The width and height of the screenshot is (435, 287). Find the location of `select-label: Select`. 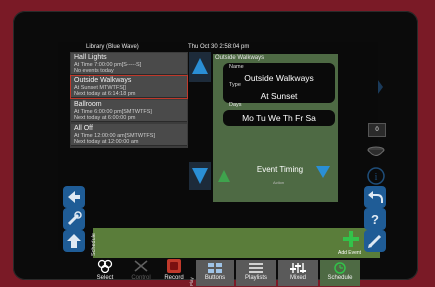

select-label: Select is located at coordinates (105, 278).